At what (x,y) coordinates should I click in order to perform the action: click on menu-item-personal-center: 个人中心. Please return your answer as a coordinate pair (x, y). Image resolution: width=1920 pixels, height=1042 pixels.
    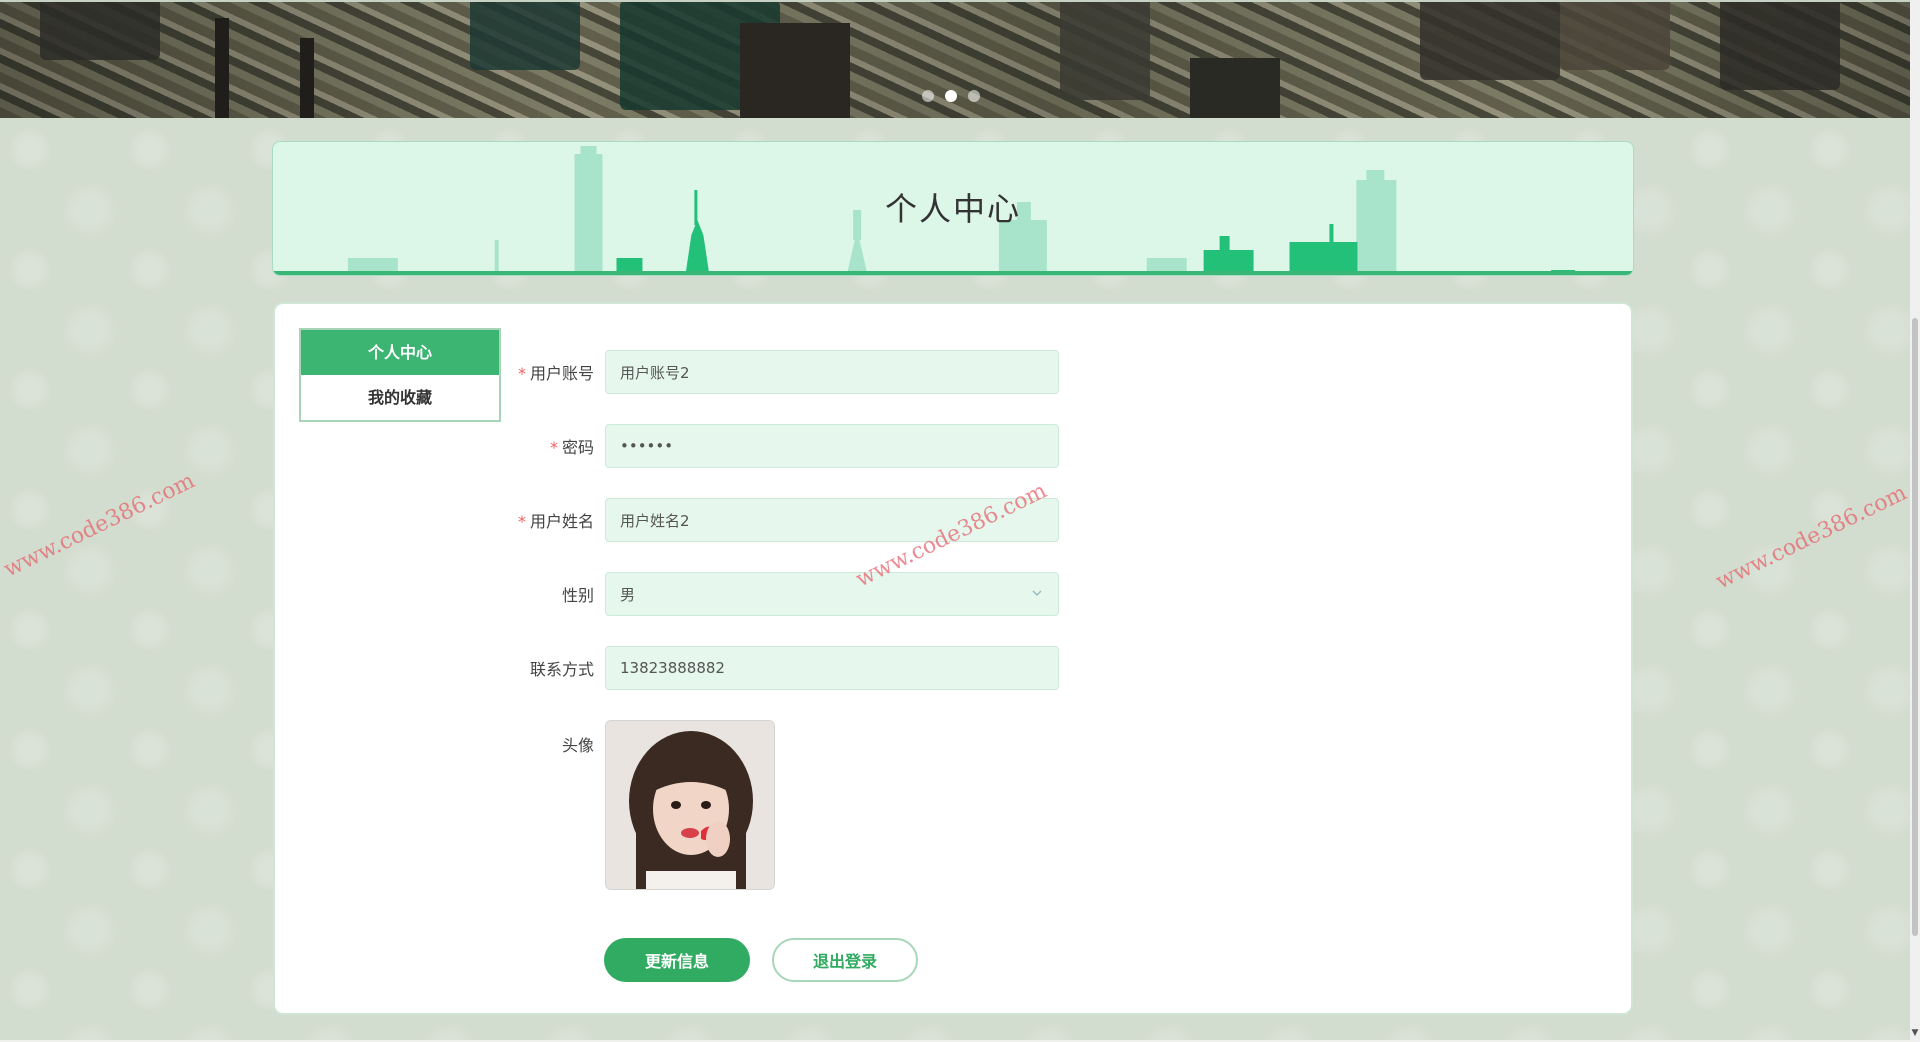
    Looking at the image, I should click on (400, 352).